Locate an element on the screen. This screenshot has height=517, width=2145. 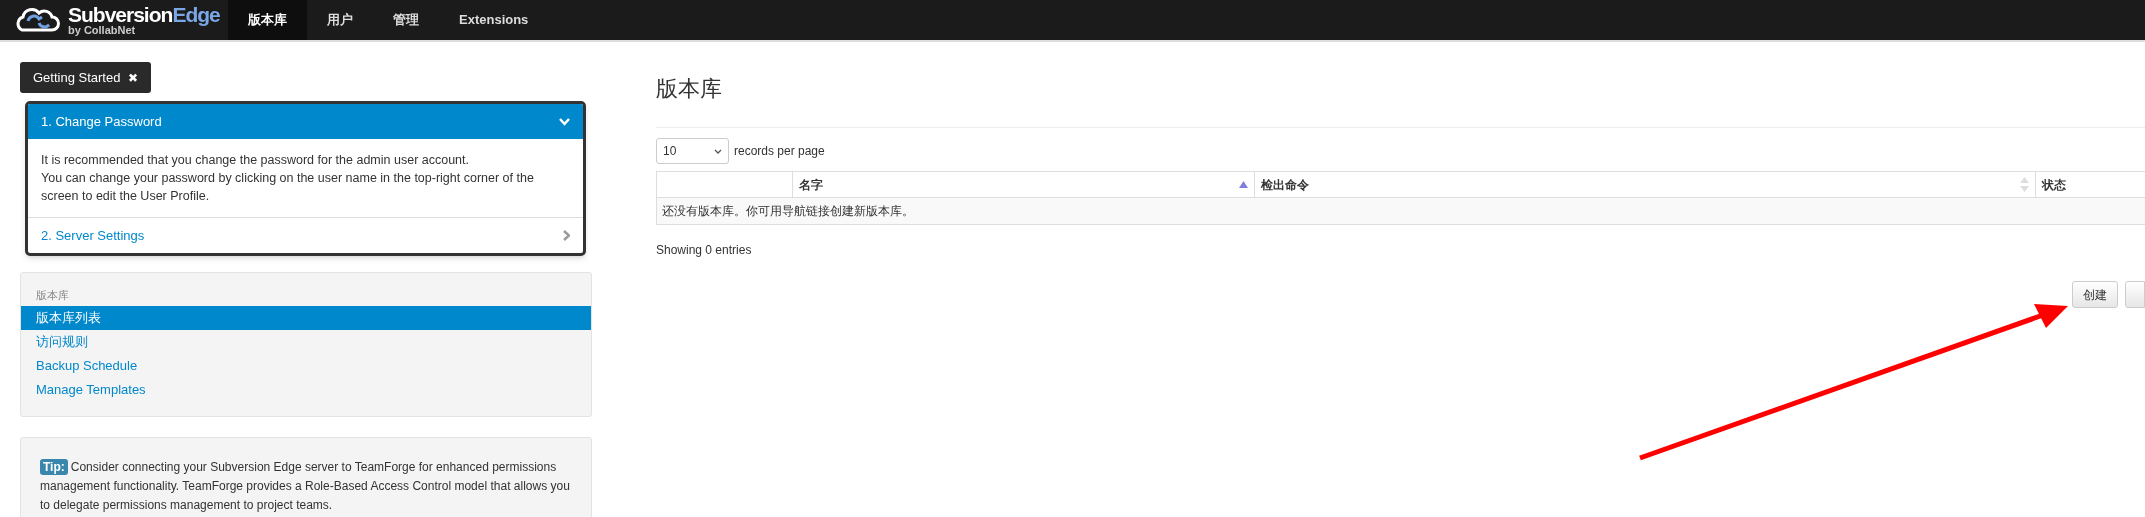
nav-tab: 用户 is located at coordinates (340, 20).